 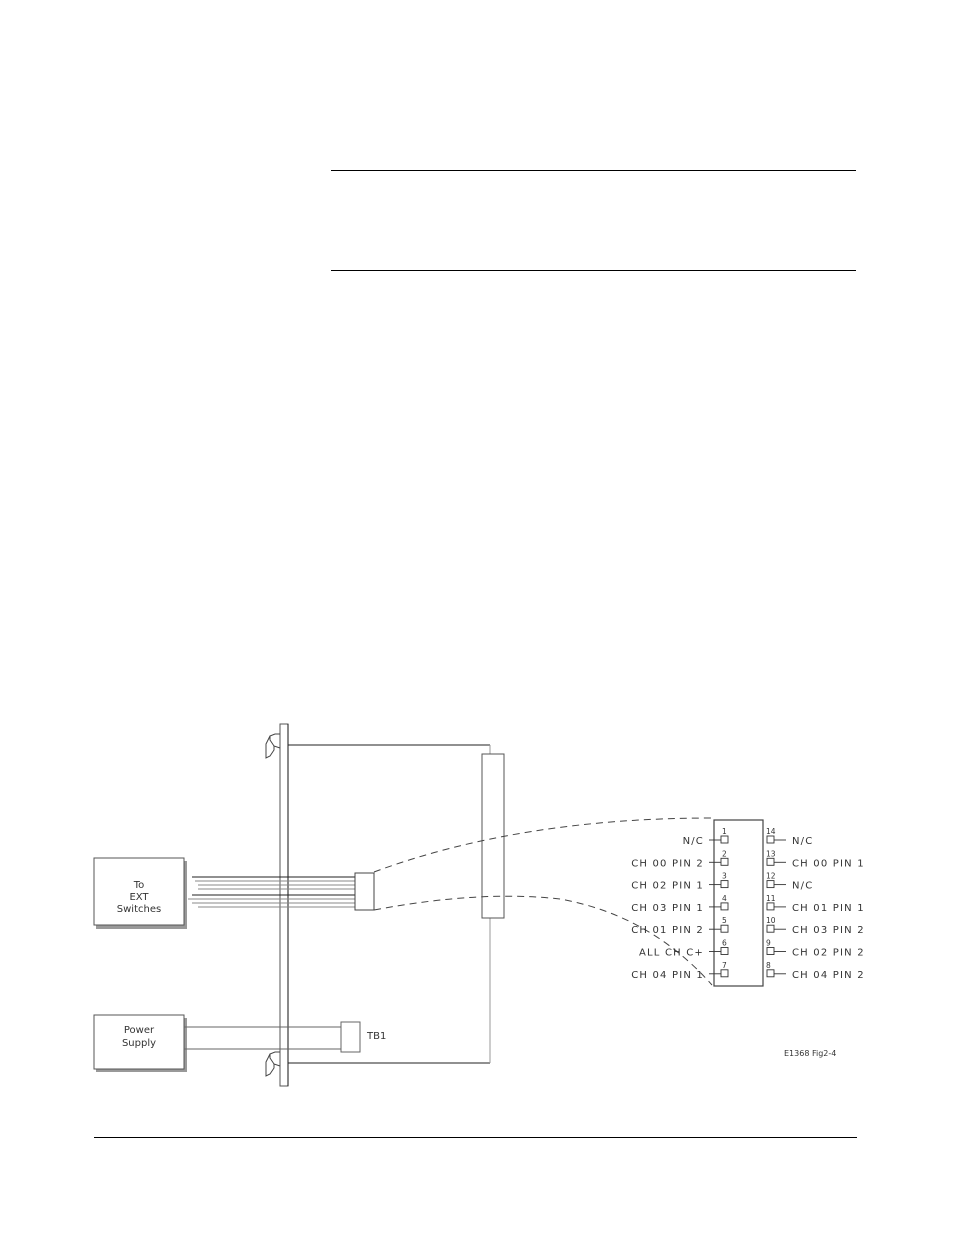 I want to click on tb1-label: TB1, so click(x=376, y=1036).